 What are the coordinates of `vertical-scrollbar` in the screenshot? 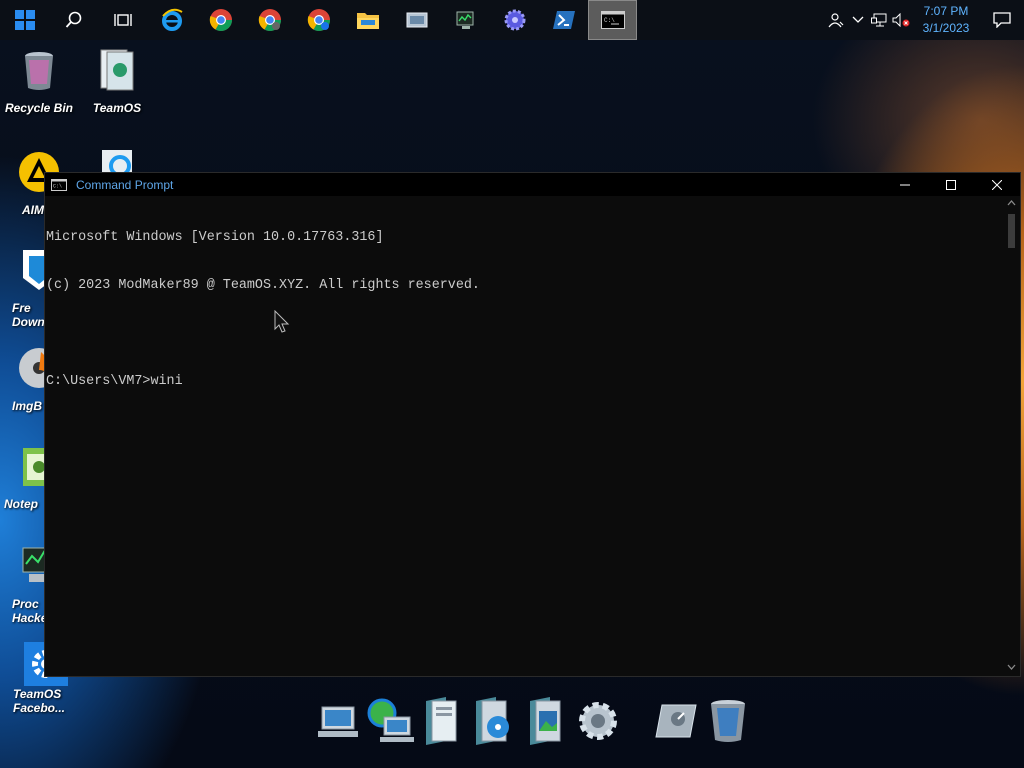 It's located at (1011, 436).